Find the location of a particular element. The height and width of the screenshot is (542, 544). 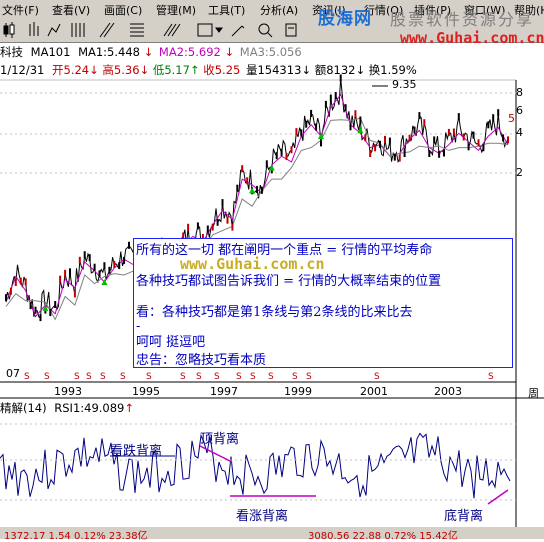

note-line-5: 呵呵 挺逗吧 is located at coordinates (171, 342).